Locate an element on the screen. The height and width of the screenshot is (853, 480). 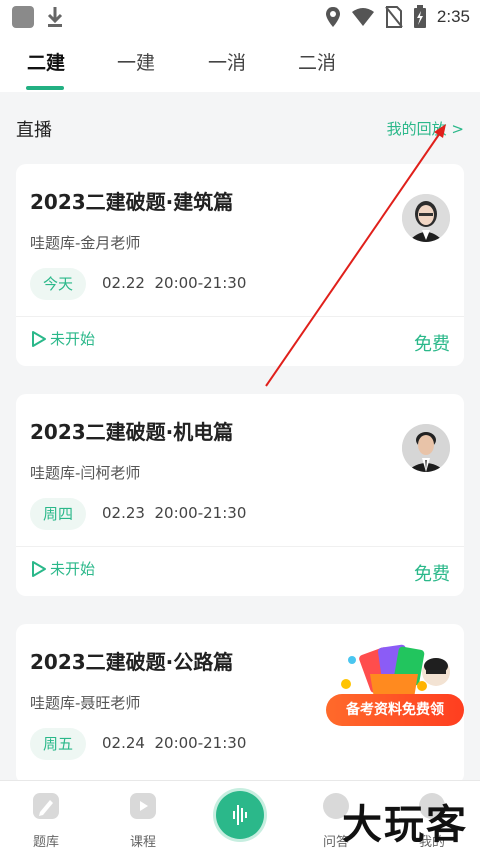
tab-yixiao: 一消 is located at coordinates (227, 61).